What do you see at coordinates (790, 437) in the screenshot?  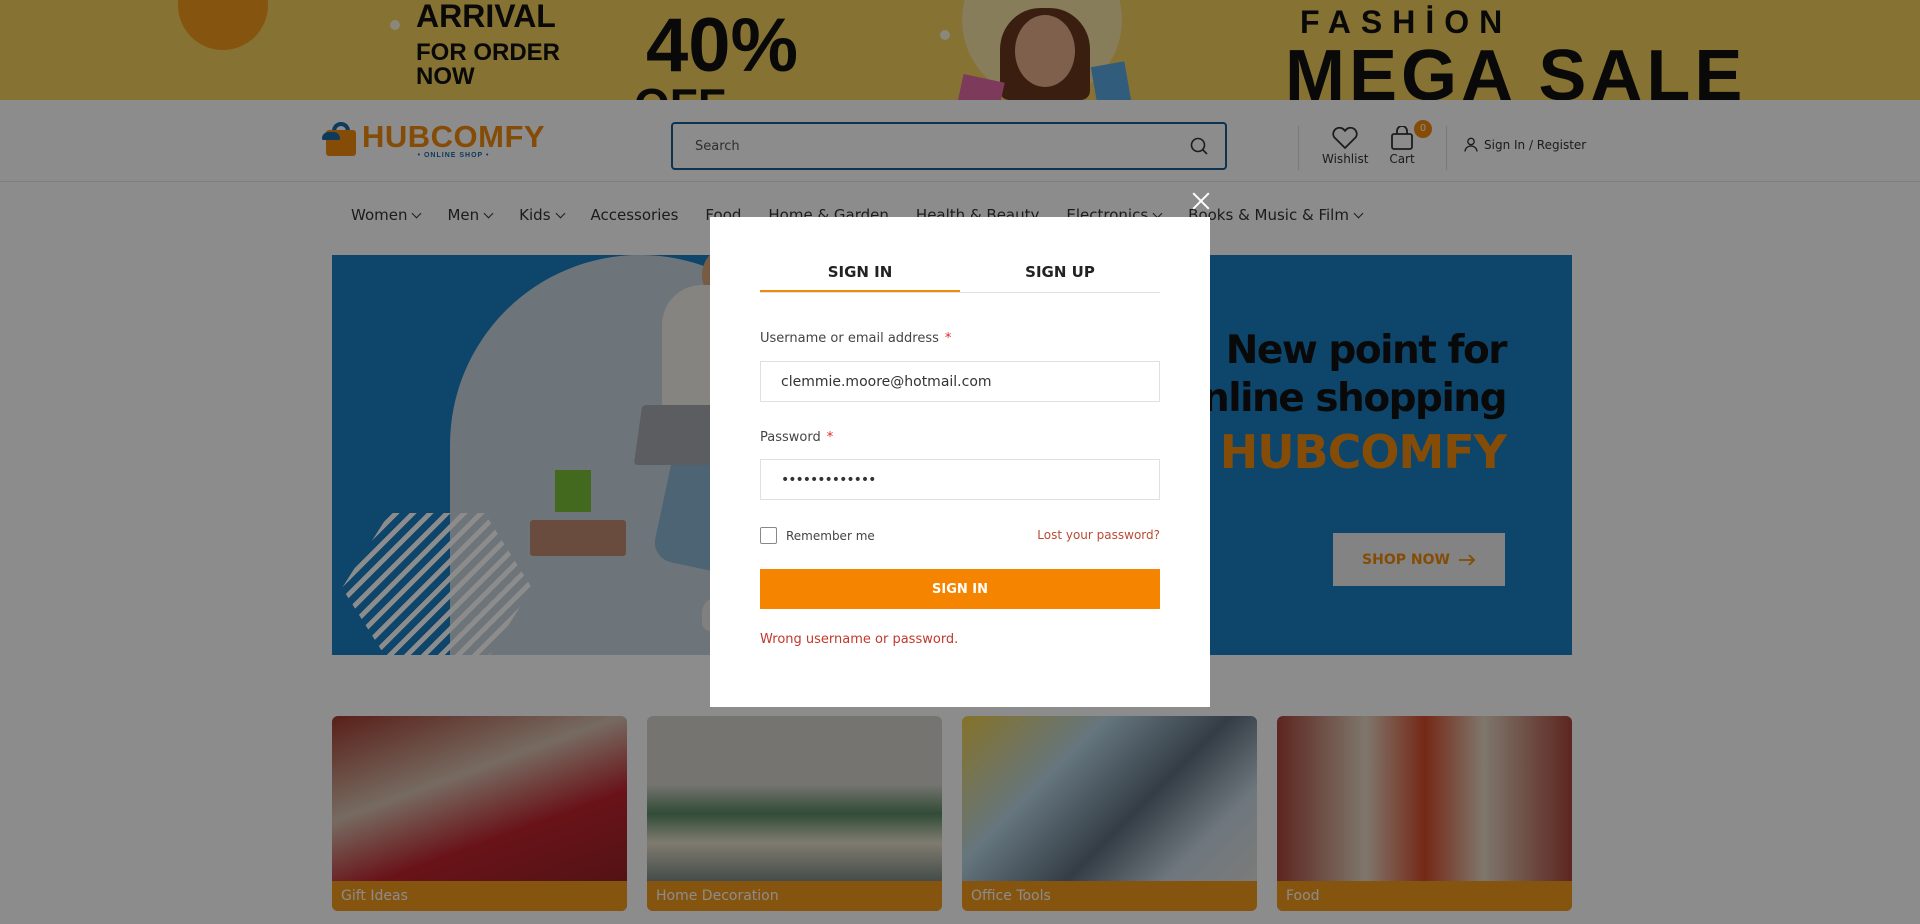 I see `password-label-text: Password` at bounding box center [790, 437].